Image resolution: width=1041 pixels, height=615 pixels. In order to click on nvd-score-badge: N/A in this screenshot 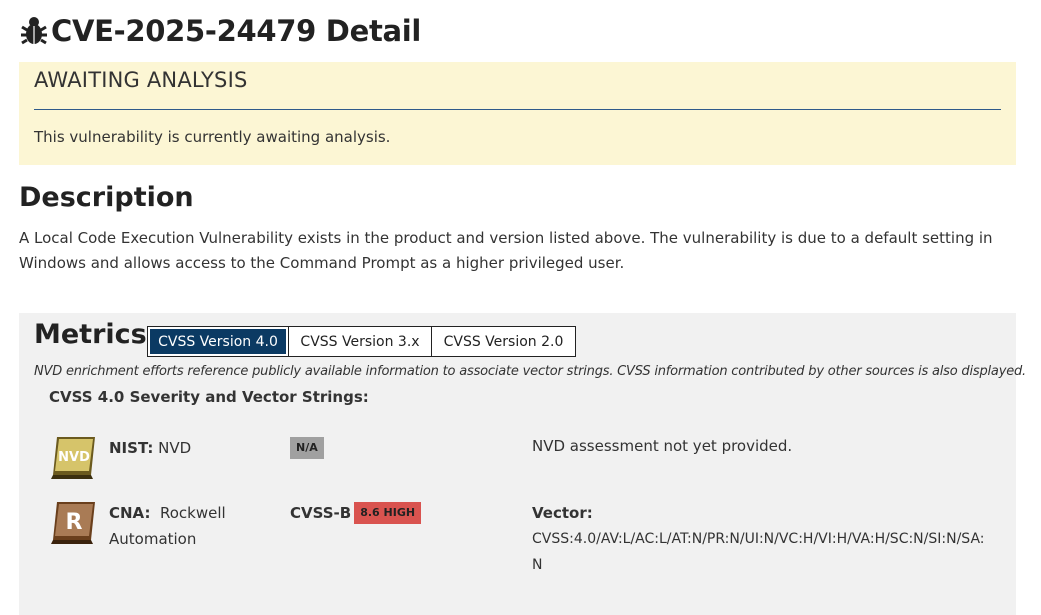, I will do `click(307, 448)`.